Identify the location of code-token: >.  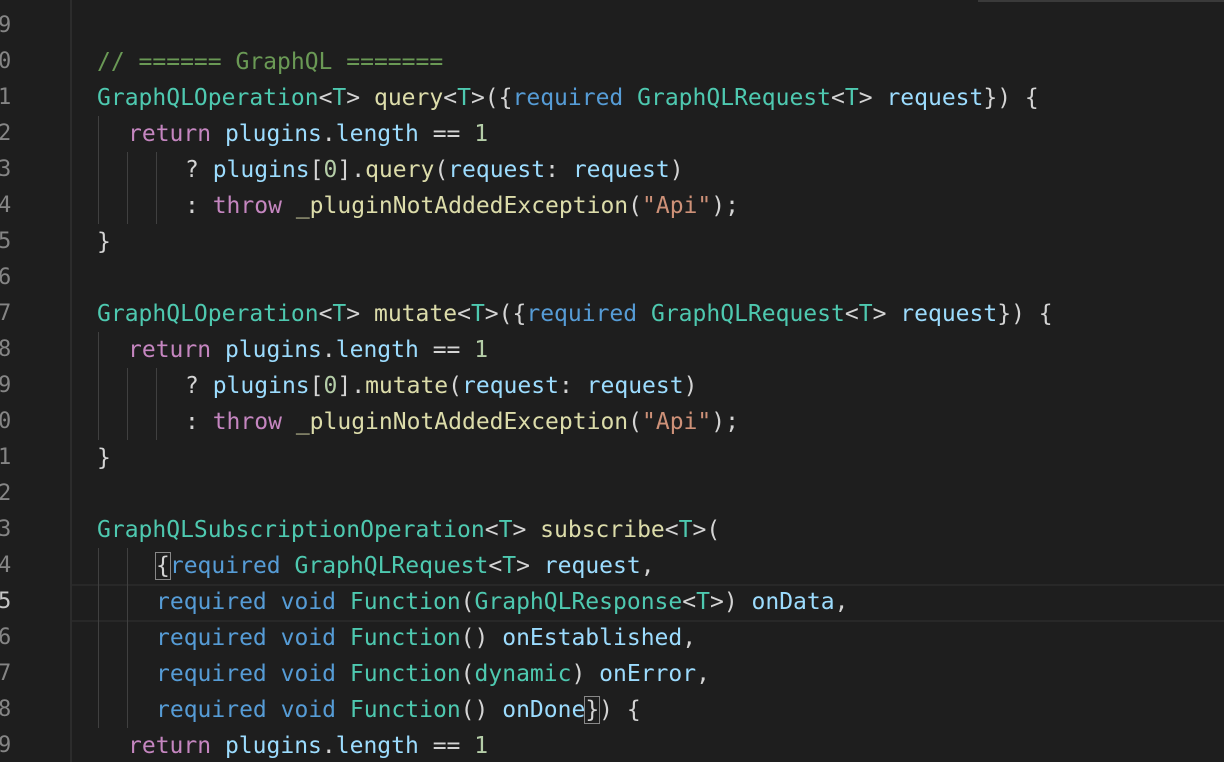
(886, 314).